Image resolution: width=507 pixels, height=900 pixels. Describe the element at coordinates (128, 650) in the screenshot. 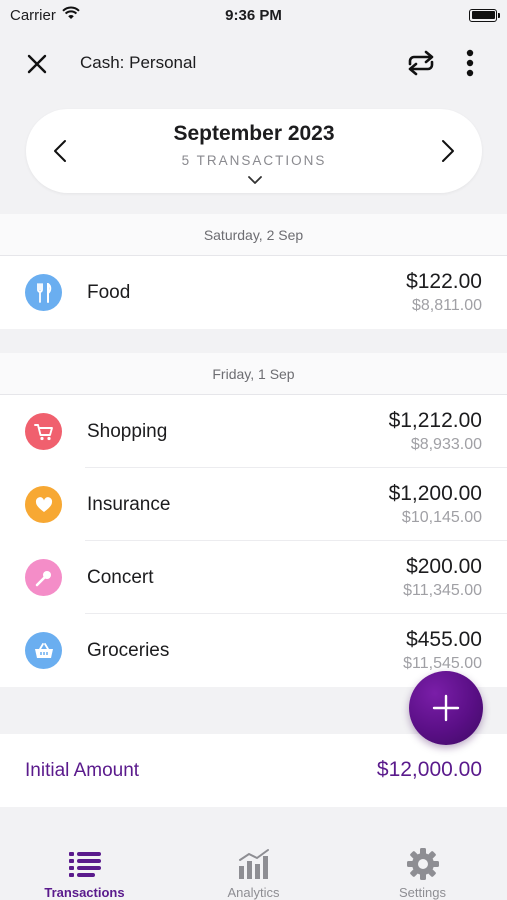

I see `category-name: Groceries` at that location.